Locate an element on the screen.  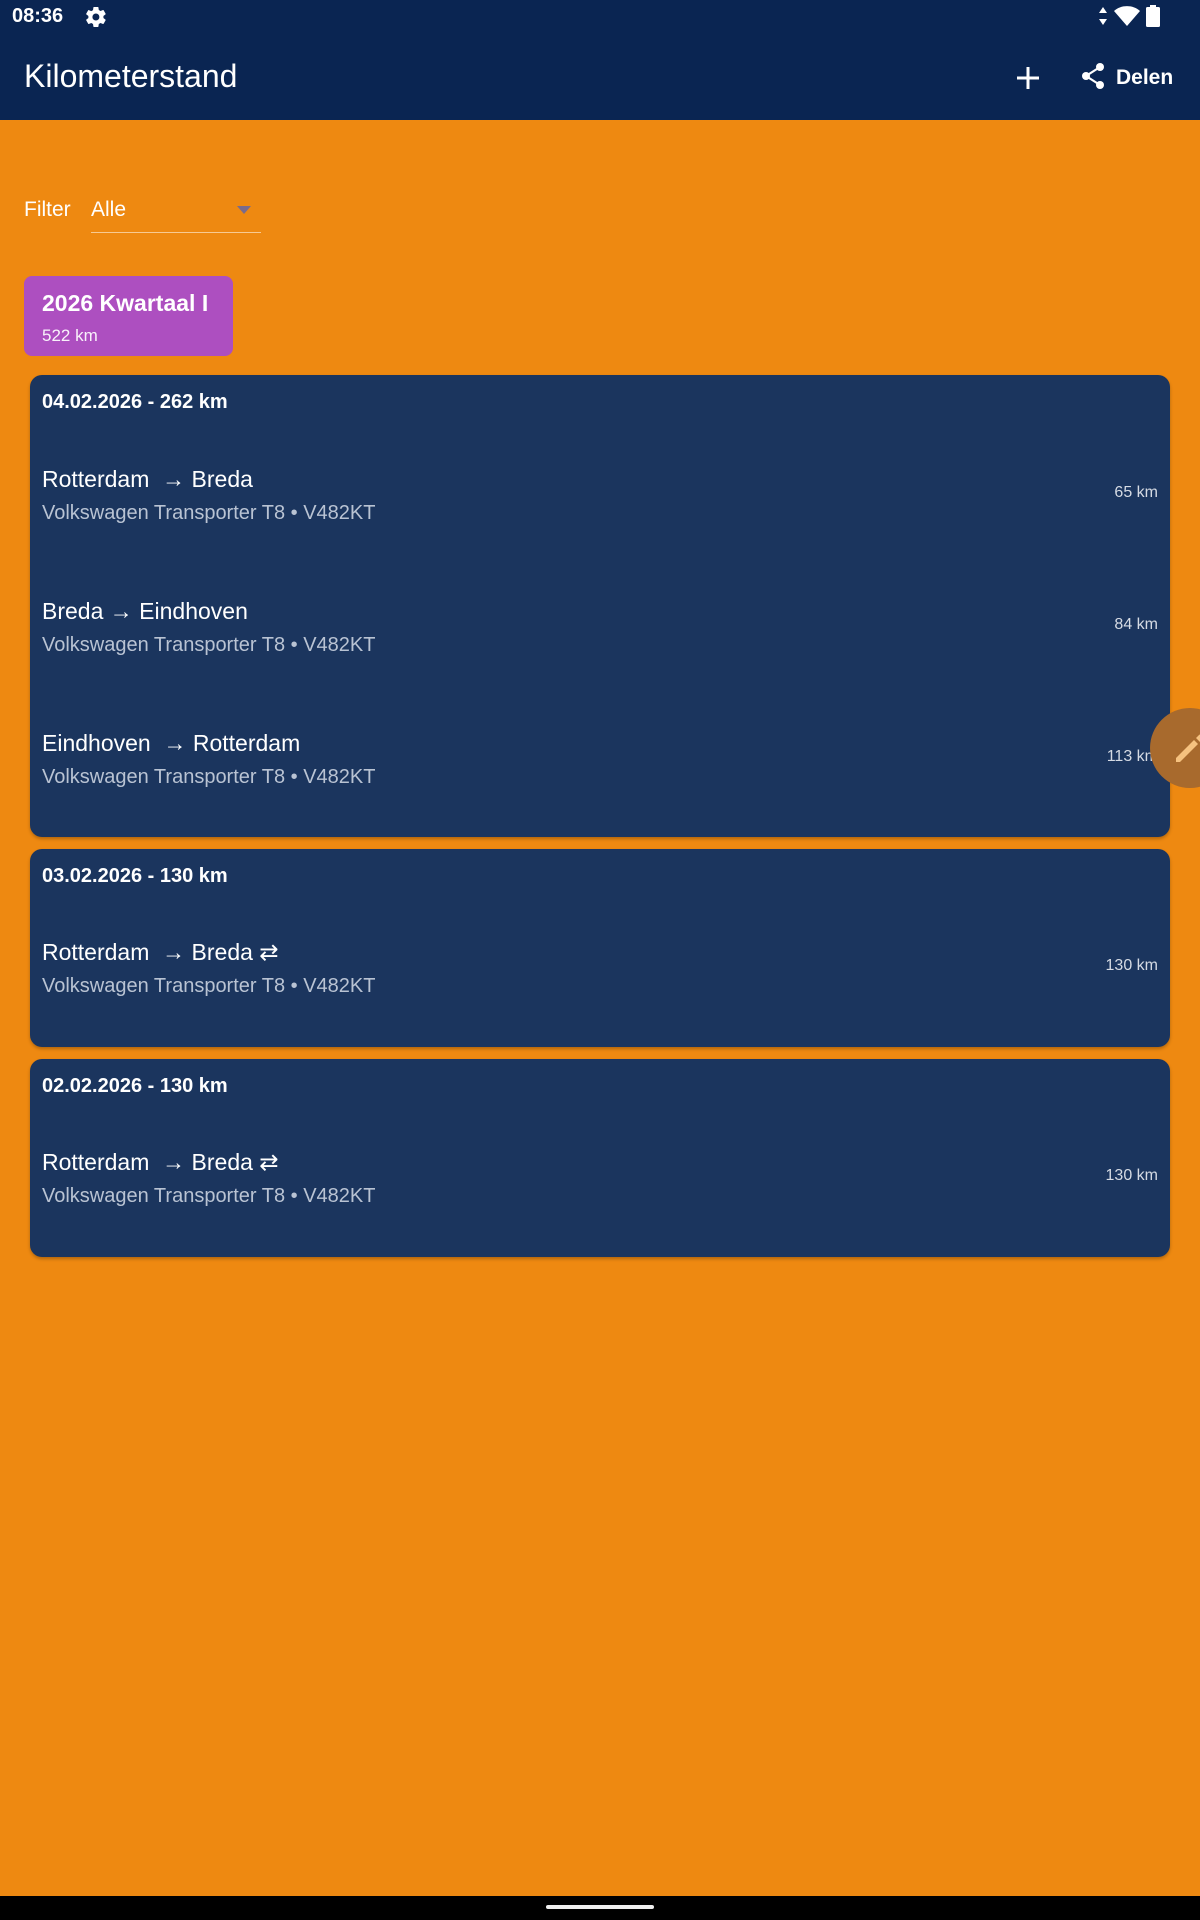
home-indicator is located at coordinates (600, 1907).